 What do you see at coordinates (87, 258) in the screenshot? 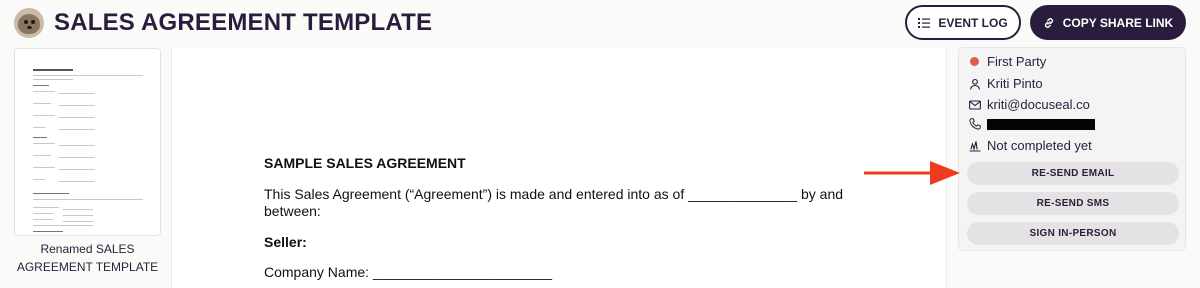
I see `thumbnail-caption: Renamed SALES AGREEMENT TEMPLATE` at bounding box center [87, 258].